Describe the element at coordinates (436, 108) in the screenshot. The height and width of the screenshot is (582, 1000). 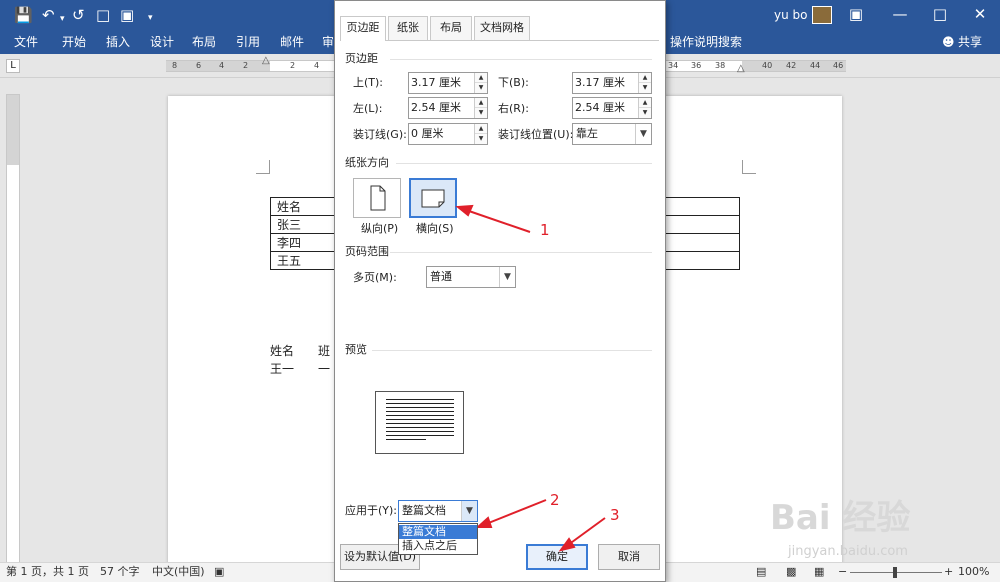
I see `left-margin-value: 2.54 厘米` at that location.